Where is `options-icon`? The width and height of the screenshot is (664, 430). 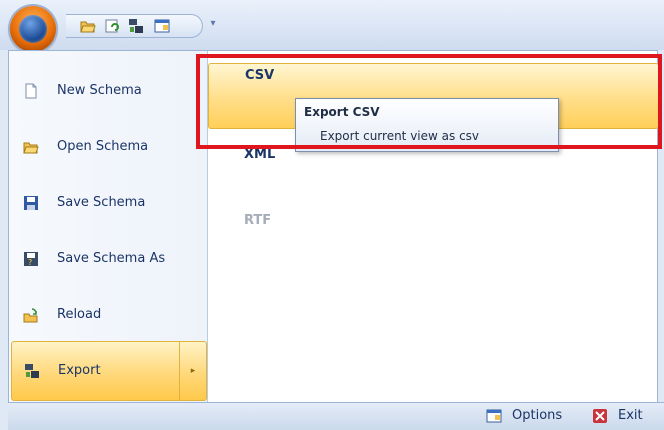
options-icon is located at coordinates (494, 416).